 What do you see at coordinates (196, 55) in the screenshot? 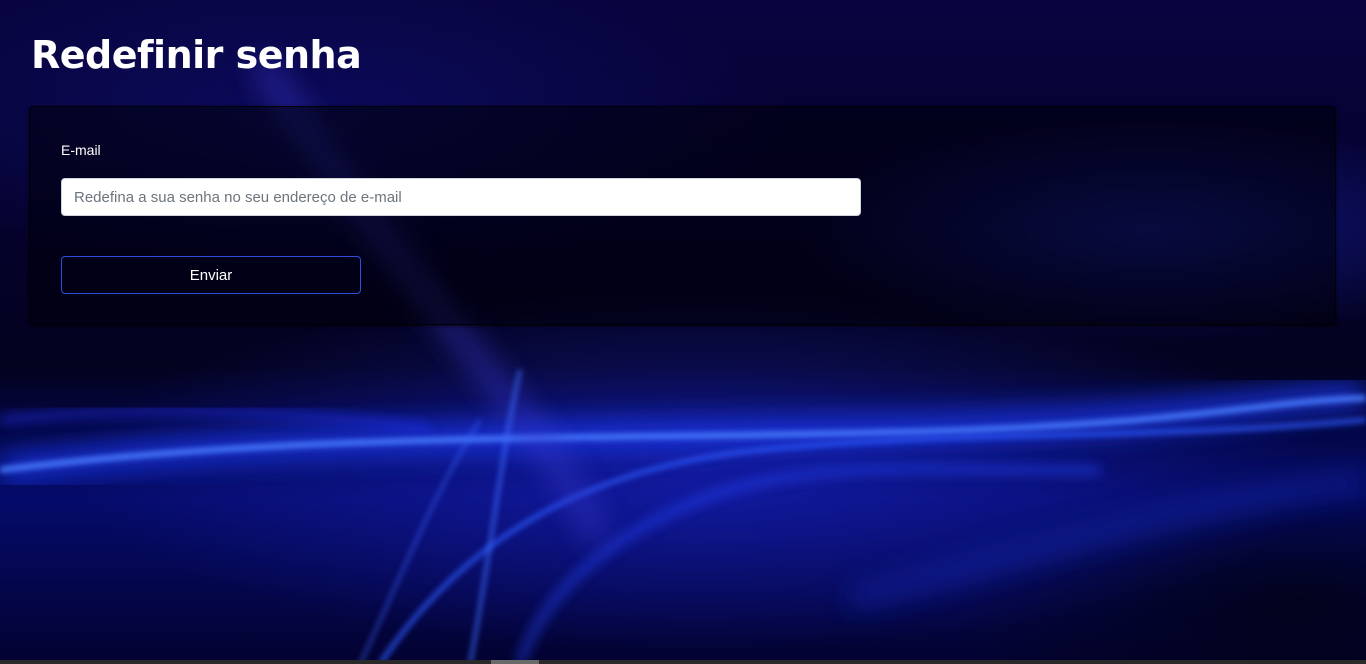
I see `page-title: Redefinir senha` at bounding box center [196, 55].